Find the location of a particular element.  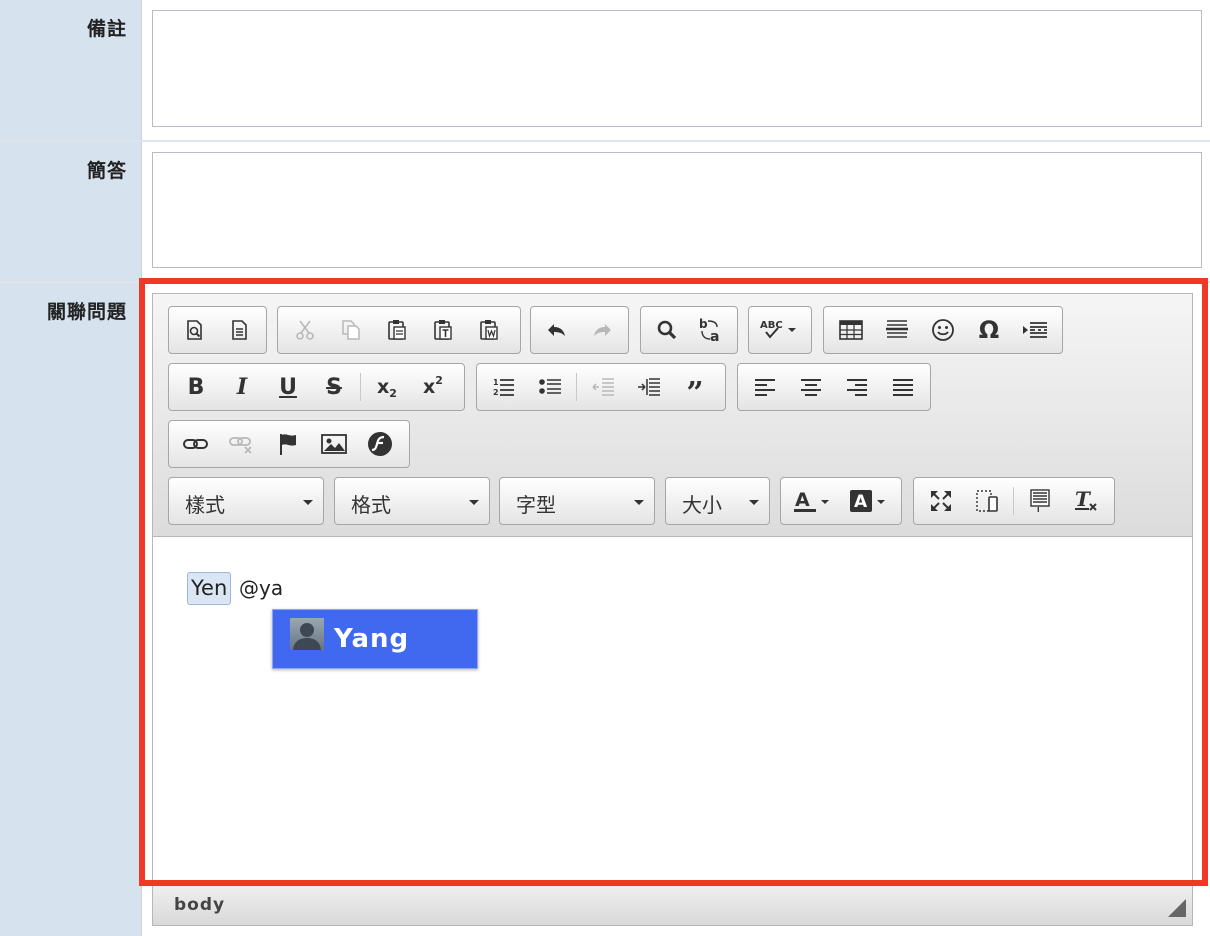

document-group is located at coordinates (217, 330).